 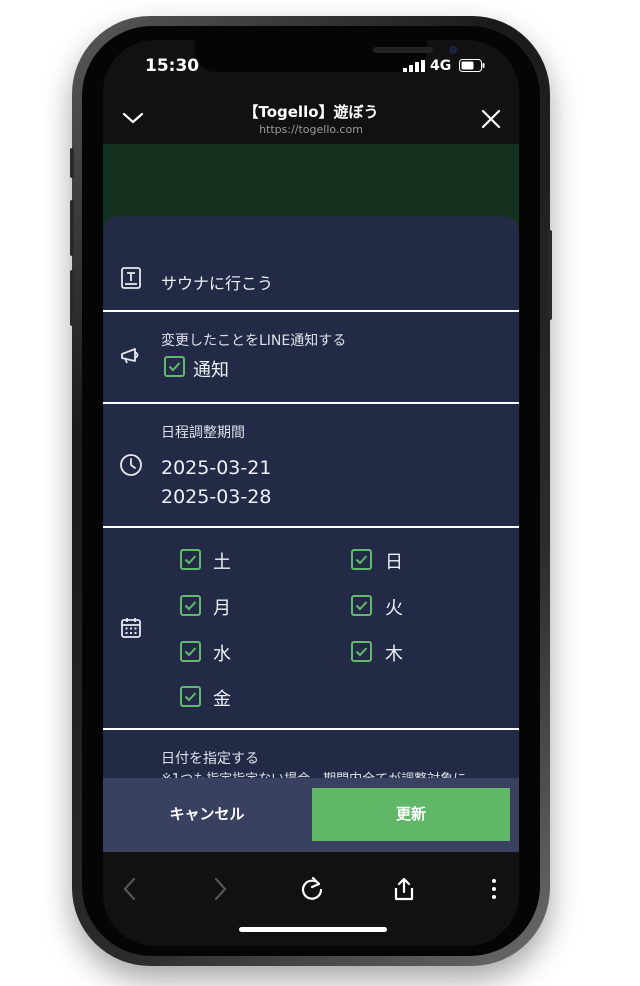 I want to click on update-button: 更新, so click(x=411, y=814).